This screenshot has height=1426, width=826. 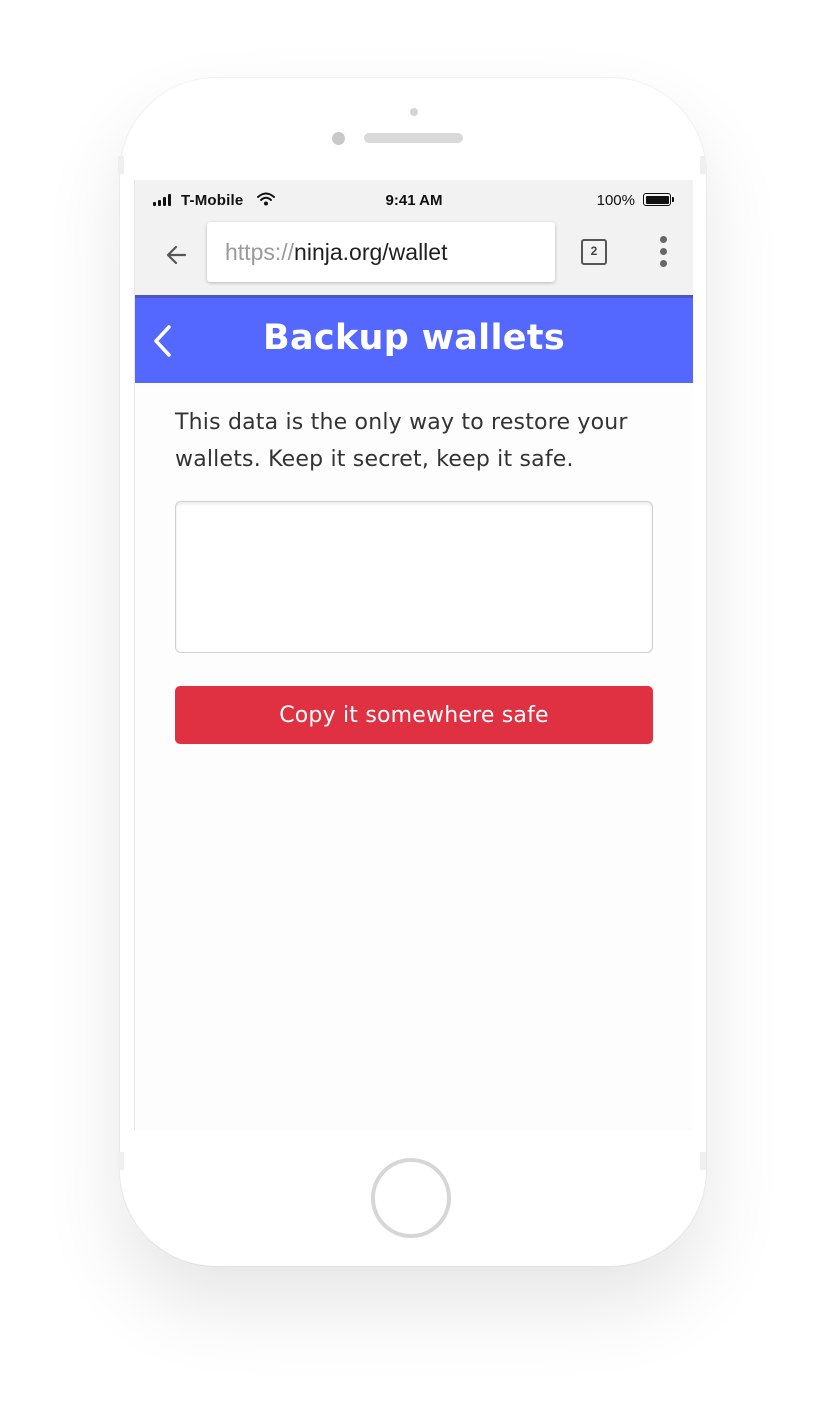 I want to click on arrow-left-icon, so click(x=177, y=255).